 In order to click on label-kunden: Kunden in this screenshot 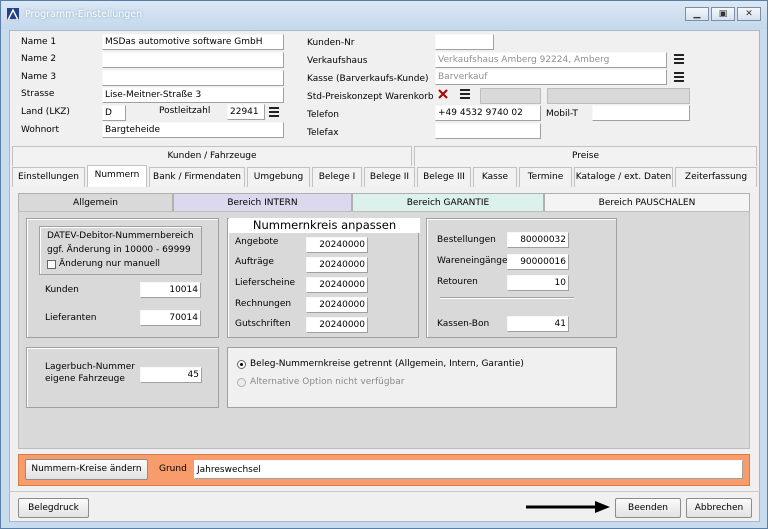, I will do `click(62, 290)`.